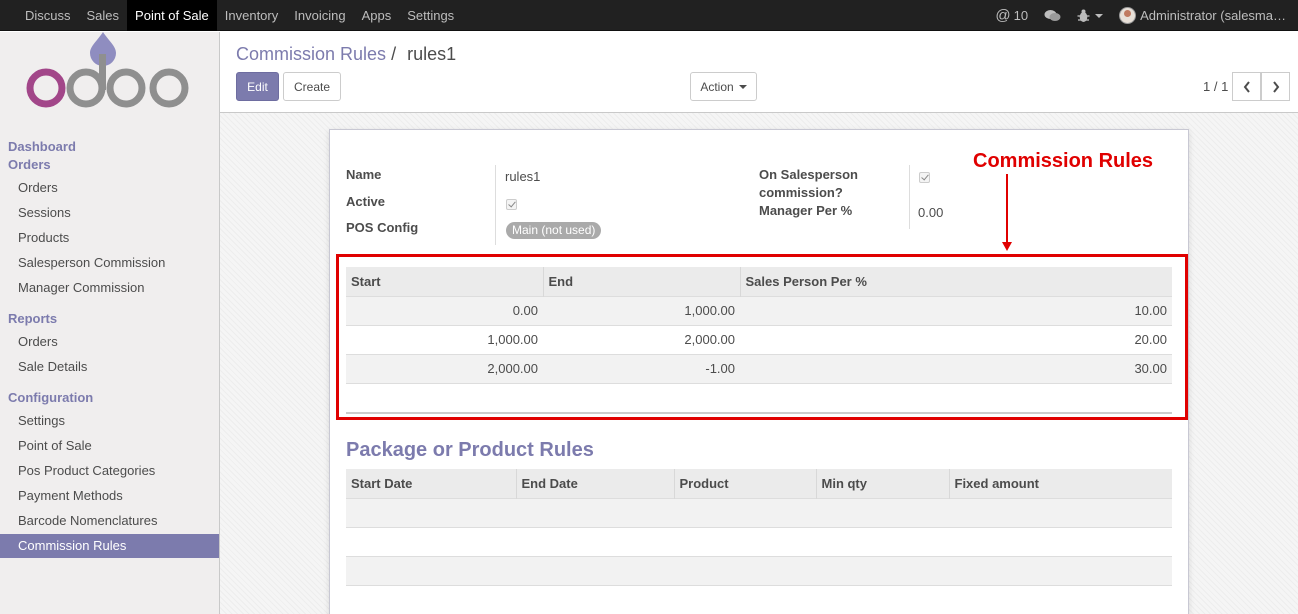  What do you see at coordinates (29, 164) in the screenshot?
I see `sidebar-orders-head: Orders` at bounding box center [29, 164].